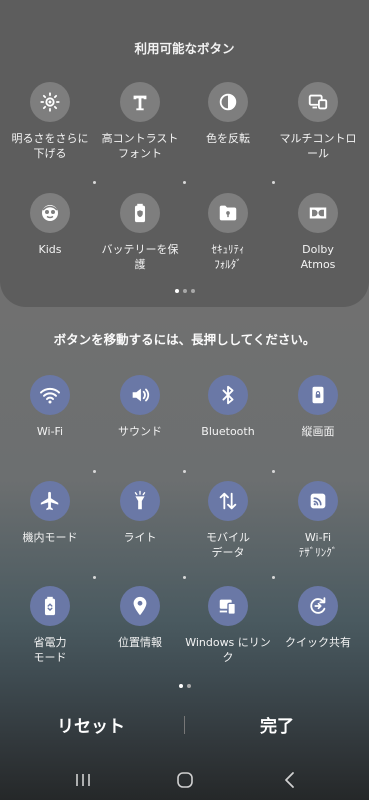 This screenshot has height=800, width=369. What do you see at coordinates (50, 606) in the screenshot?
I see `power-saving-icon` at bounding box center [50, 606].